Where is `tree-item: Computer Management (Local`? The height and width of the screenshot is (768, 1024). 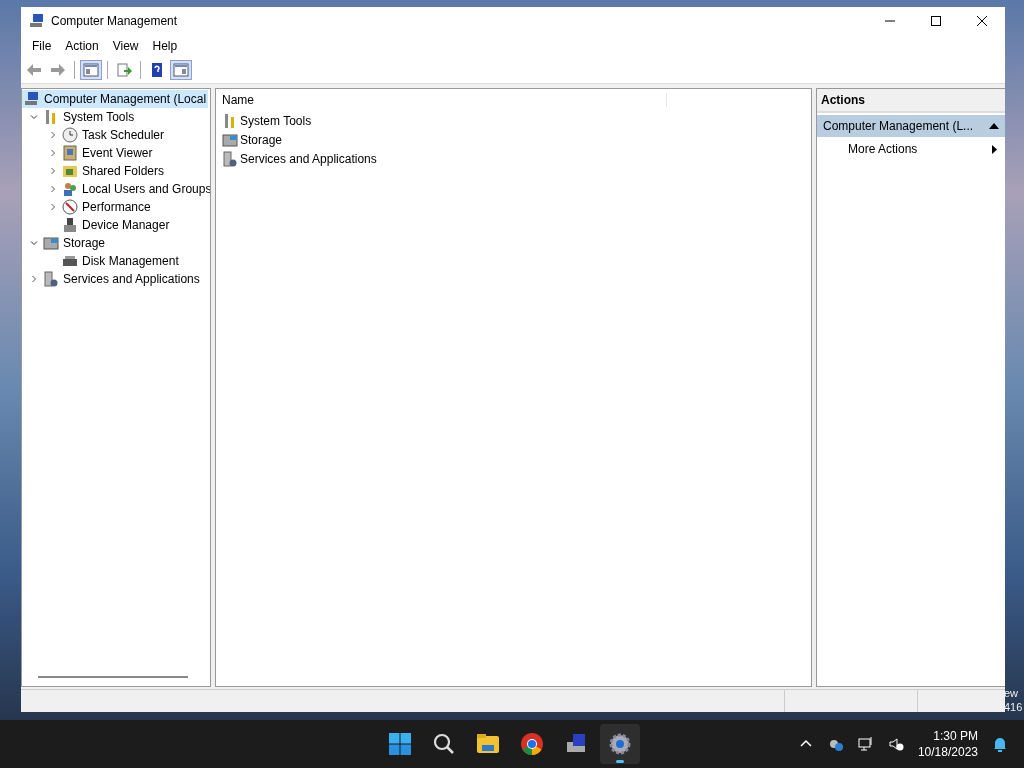 tree-item: Computer Management (Local is located at coordinates (115, 99).